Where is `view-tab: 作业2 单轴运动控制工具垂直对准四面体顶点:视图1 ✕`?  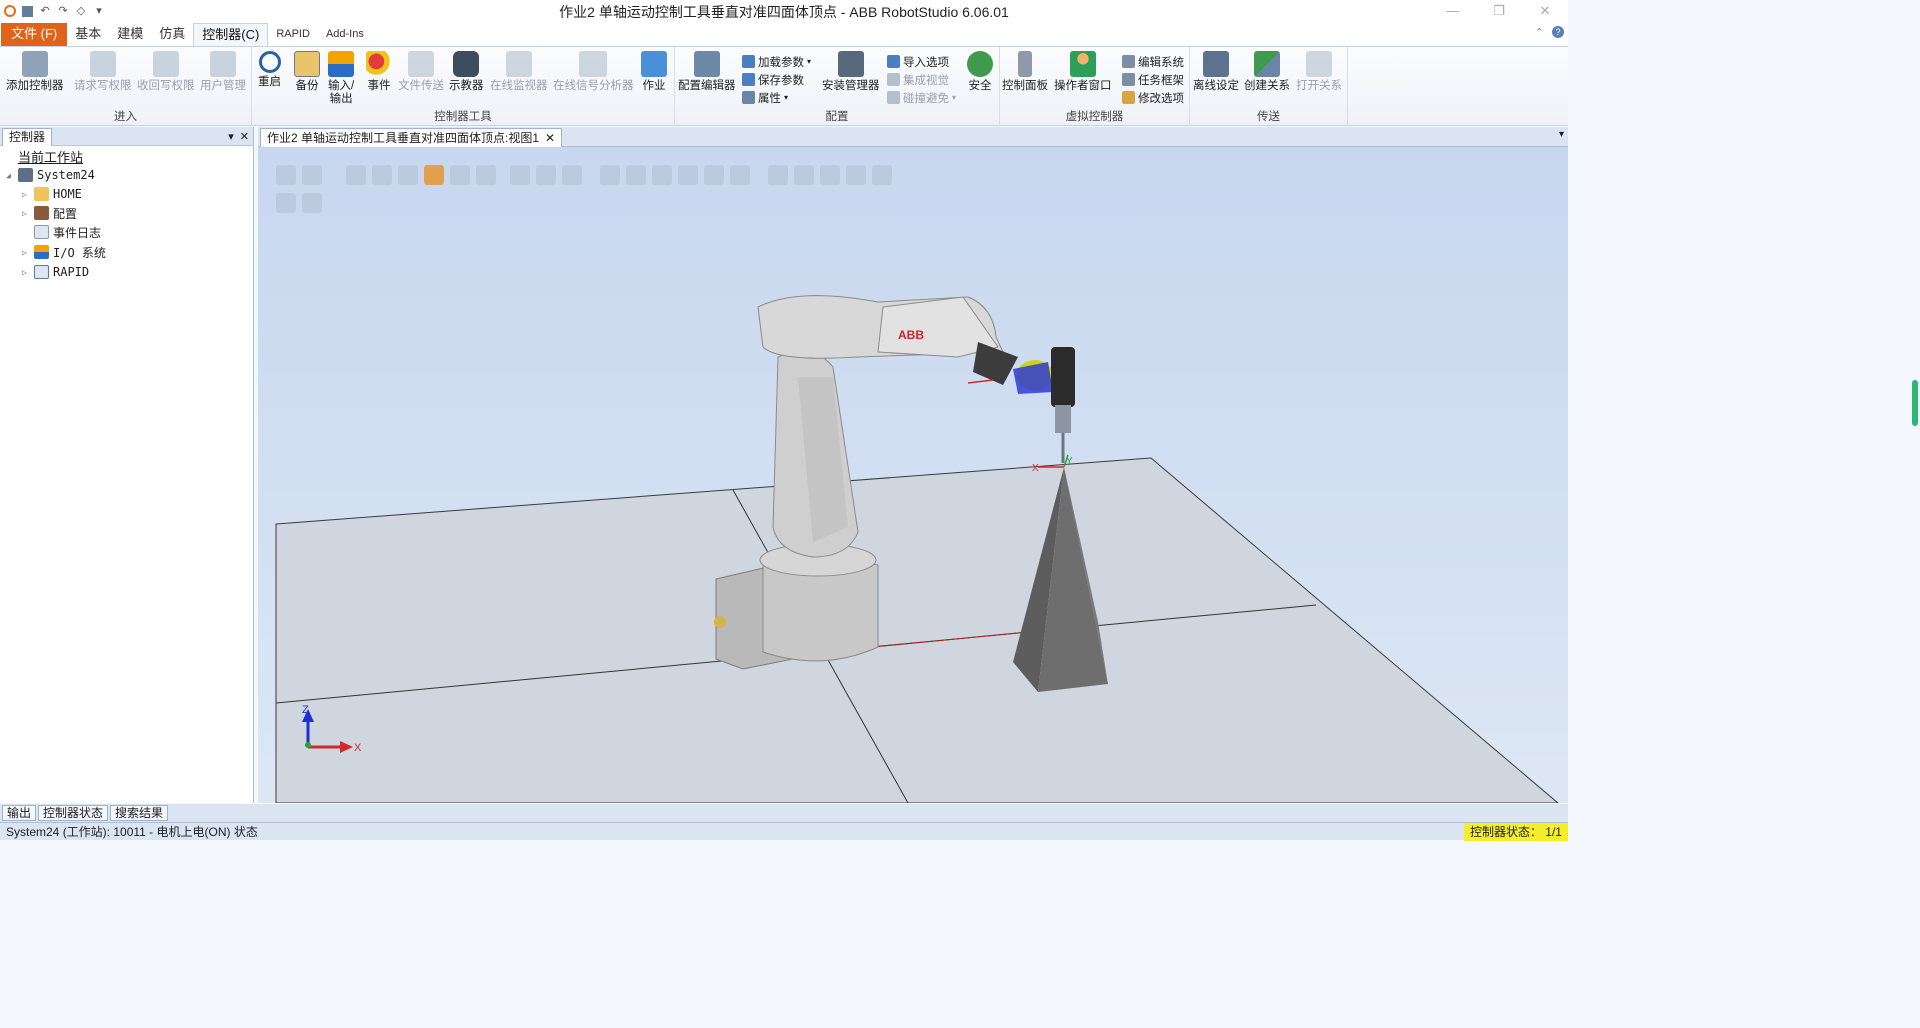
view-tab: 作业2 单轴运动控制工具垂直对准四面体顶点:视图1 ✕ is located at coordinates (411, 137).